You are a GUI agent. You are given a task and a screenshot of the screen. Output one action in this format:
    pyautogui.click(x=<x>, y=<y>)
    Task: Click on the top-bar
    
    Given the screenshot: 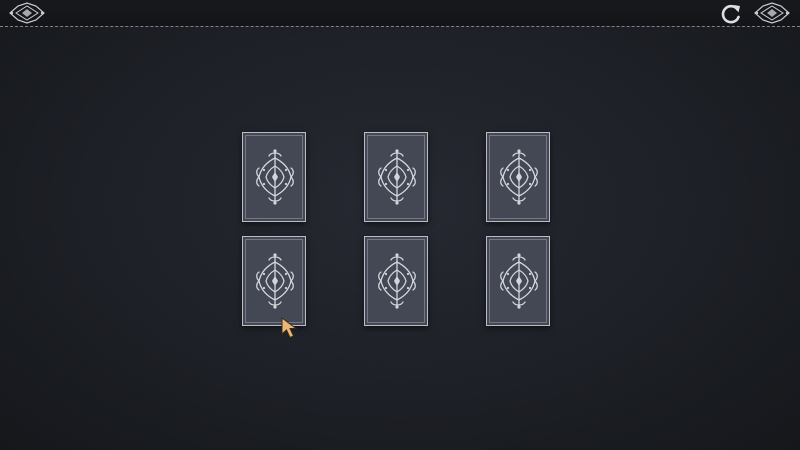 What is the action you would take?
    pyautogui.click(x=400, y=13)
    